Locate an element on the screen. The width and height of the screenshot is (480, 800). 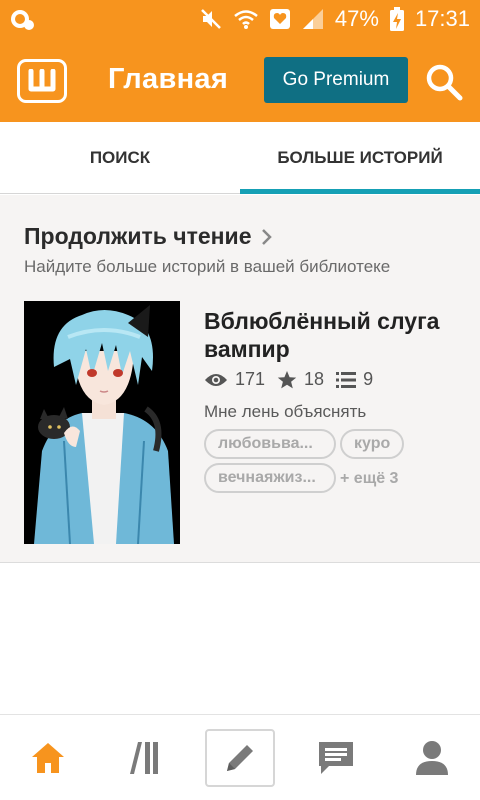
wifi-icon is located at coordinates (246, 19).